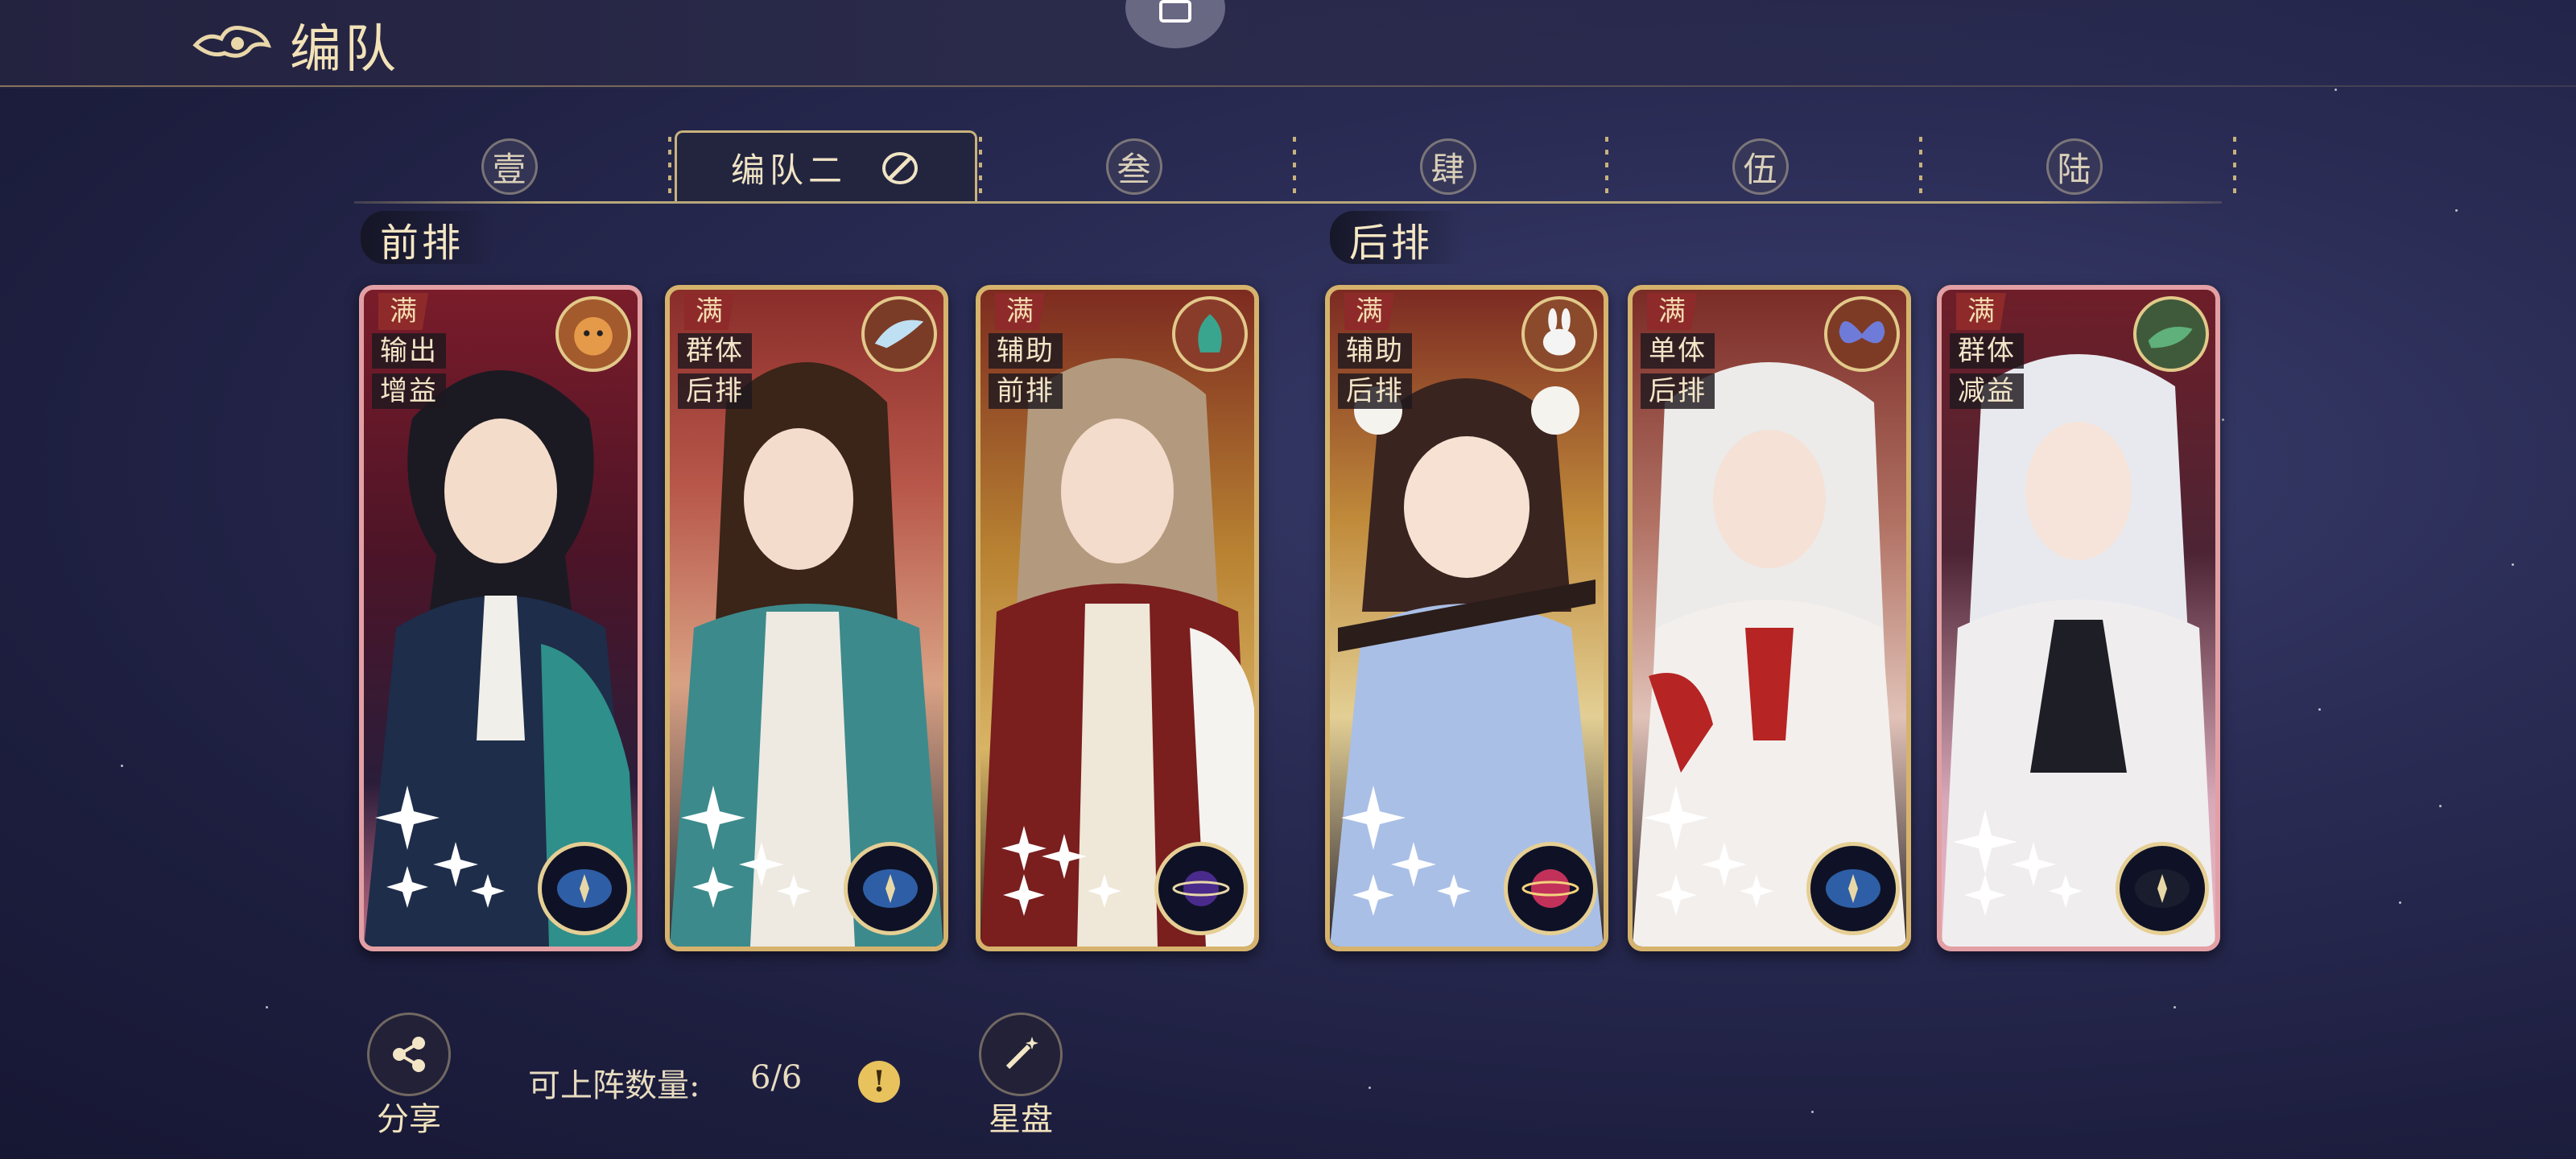 This screenshot has width=2576, height=1159. What do you see at coordinates (1987, 391) in the screenshot?
I see `role-tag: 减益` at bounding box center [1987, 391].